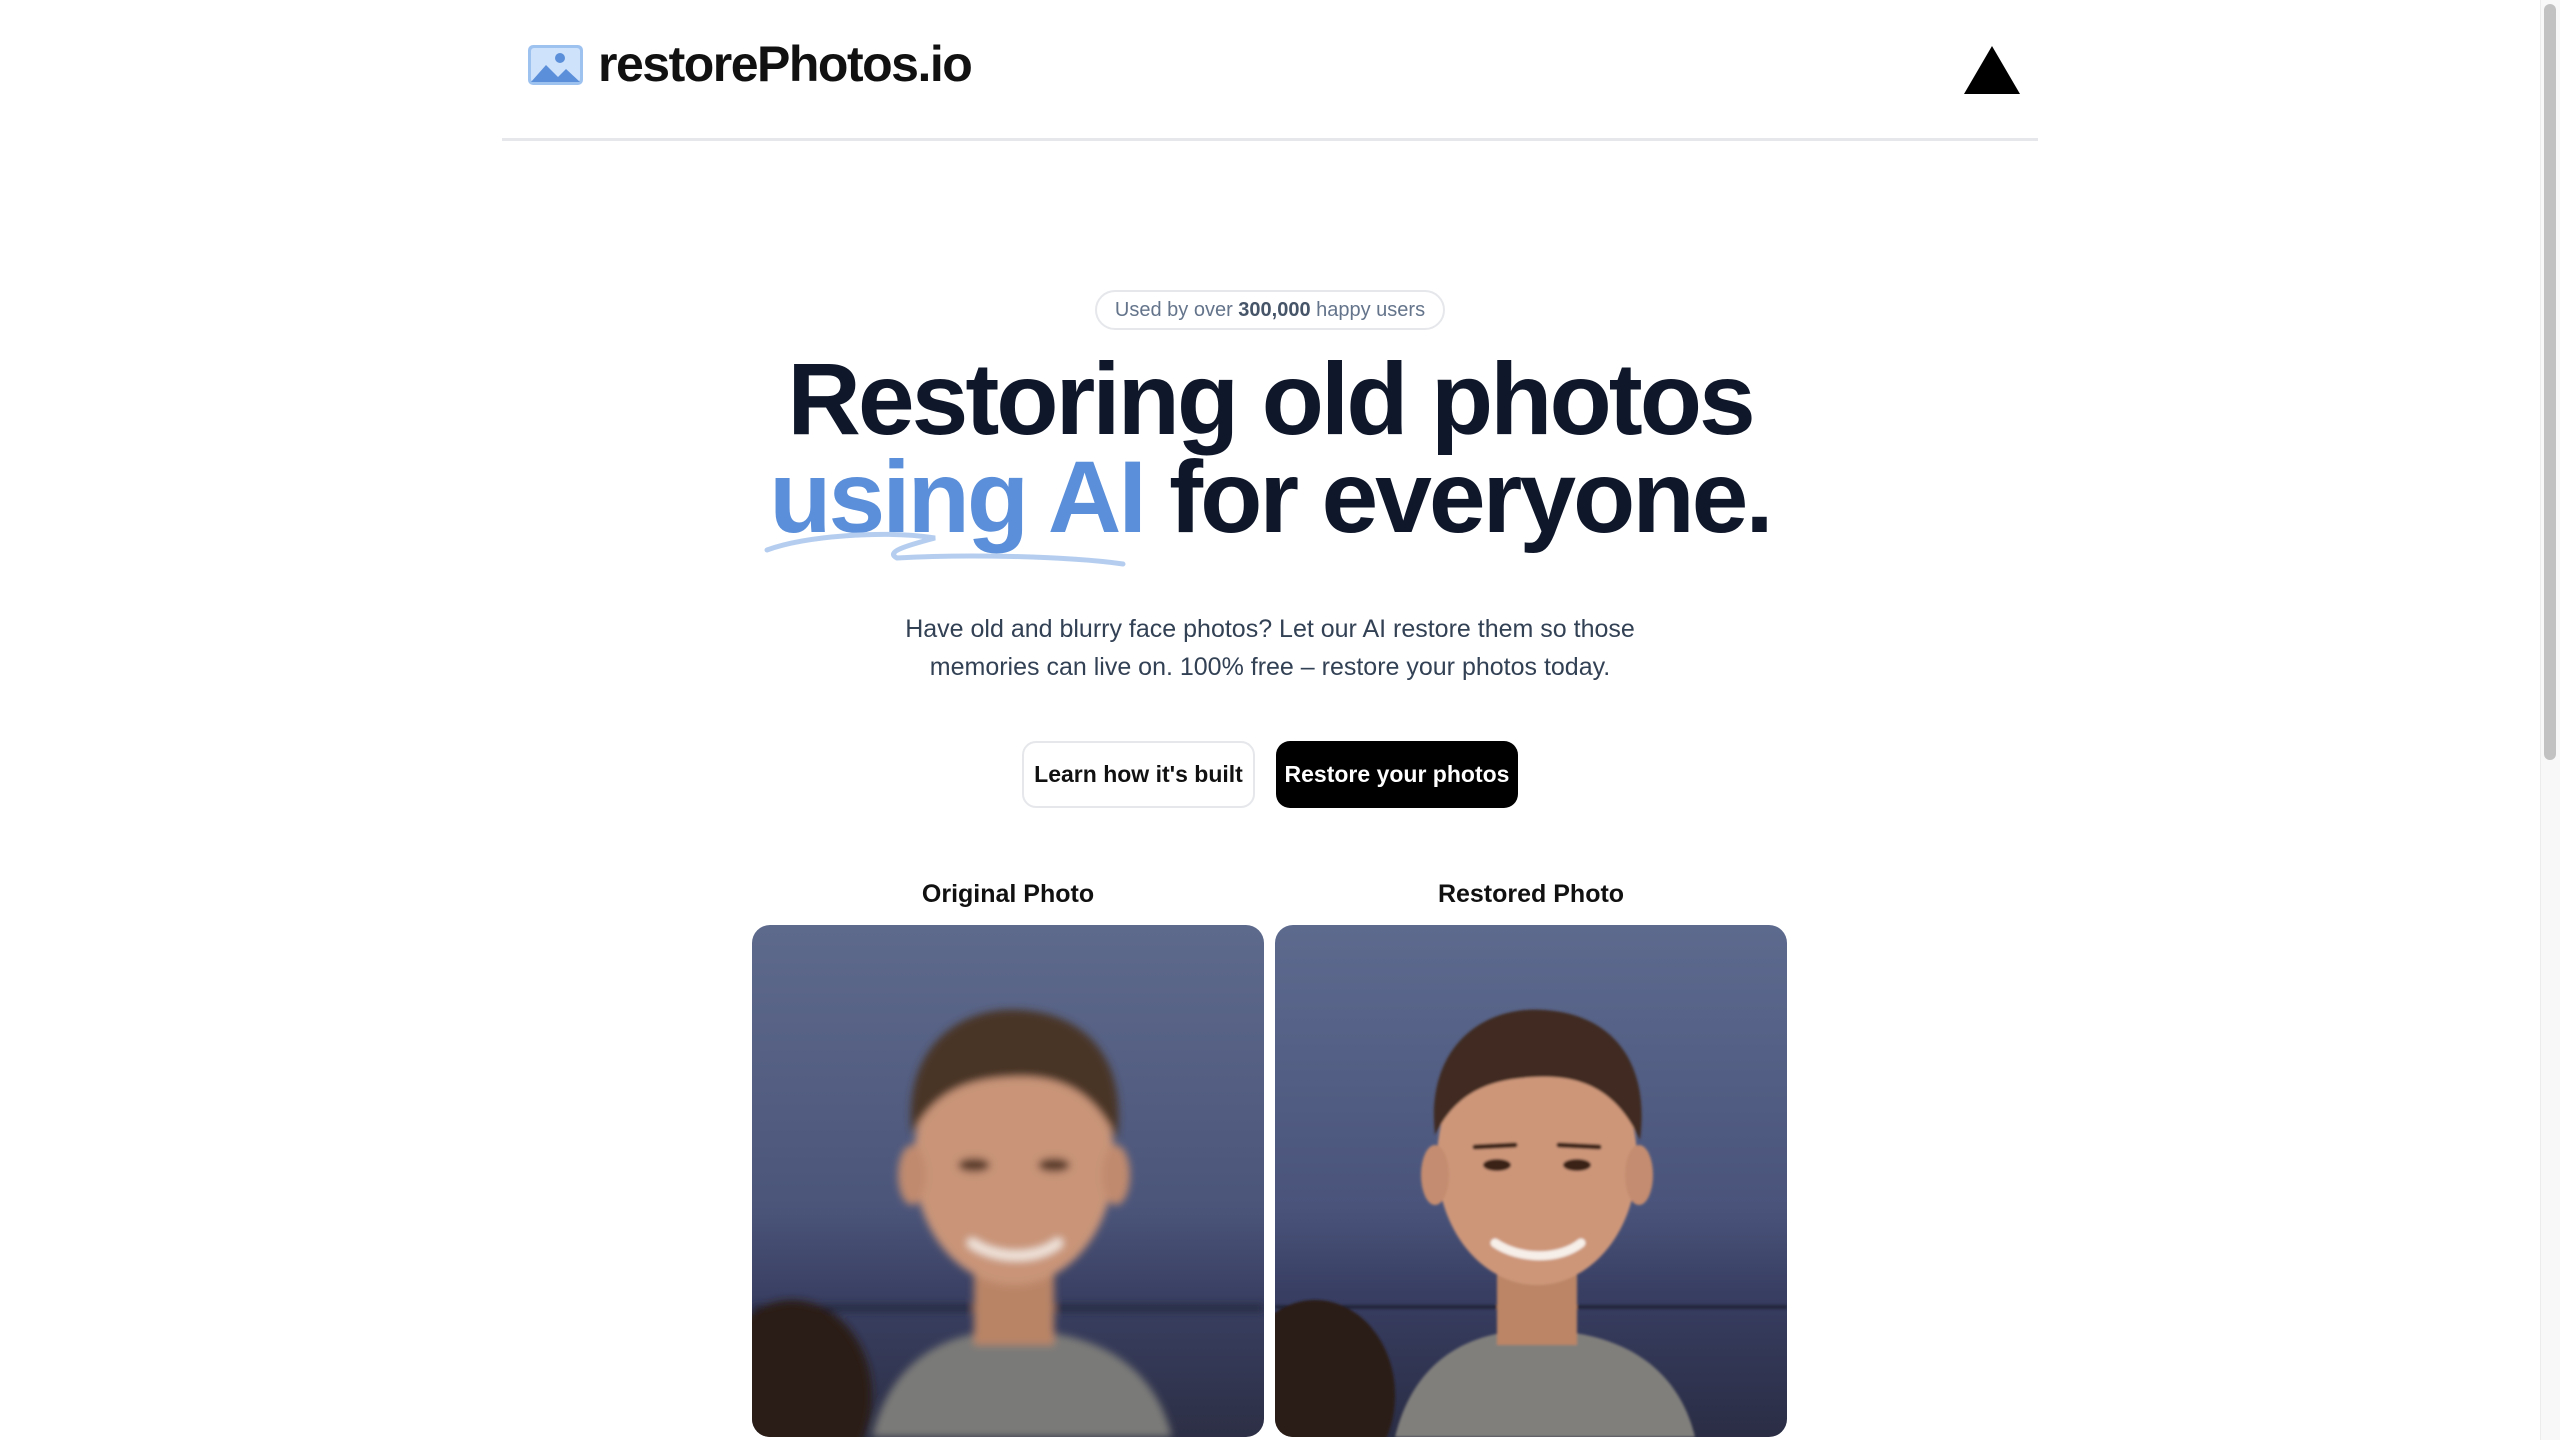  What do you see at coordinates (1458, 497) in the screenshot?
I see `hero-line-2-rest: for everyone.` at bounding box center [1458, 497].